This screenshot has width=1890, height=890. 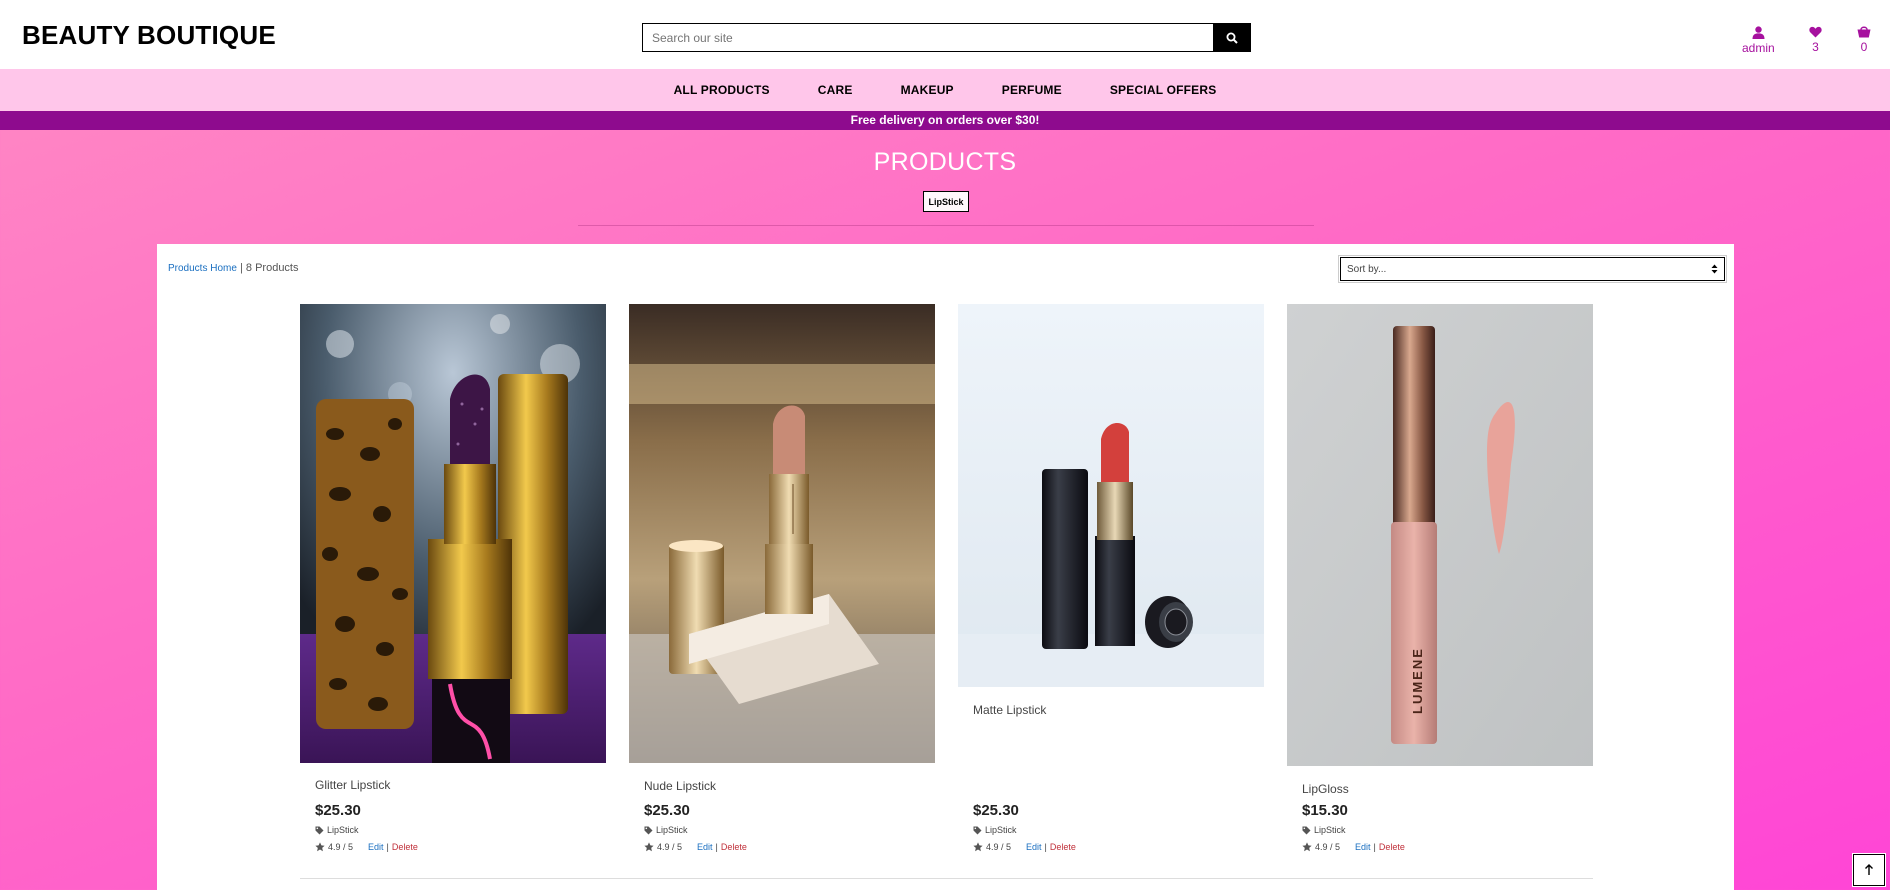 I want to click on back-to-top-button, so click(x=1869, y=870).